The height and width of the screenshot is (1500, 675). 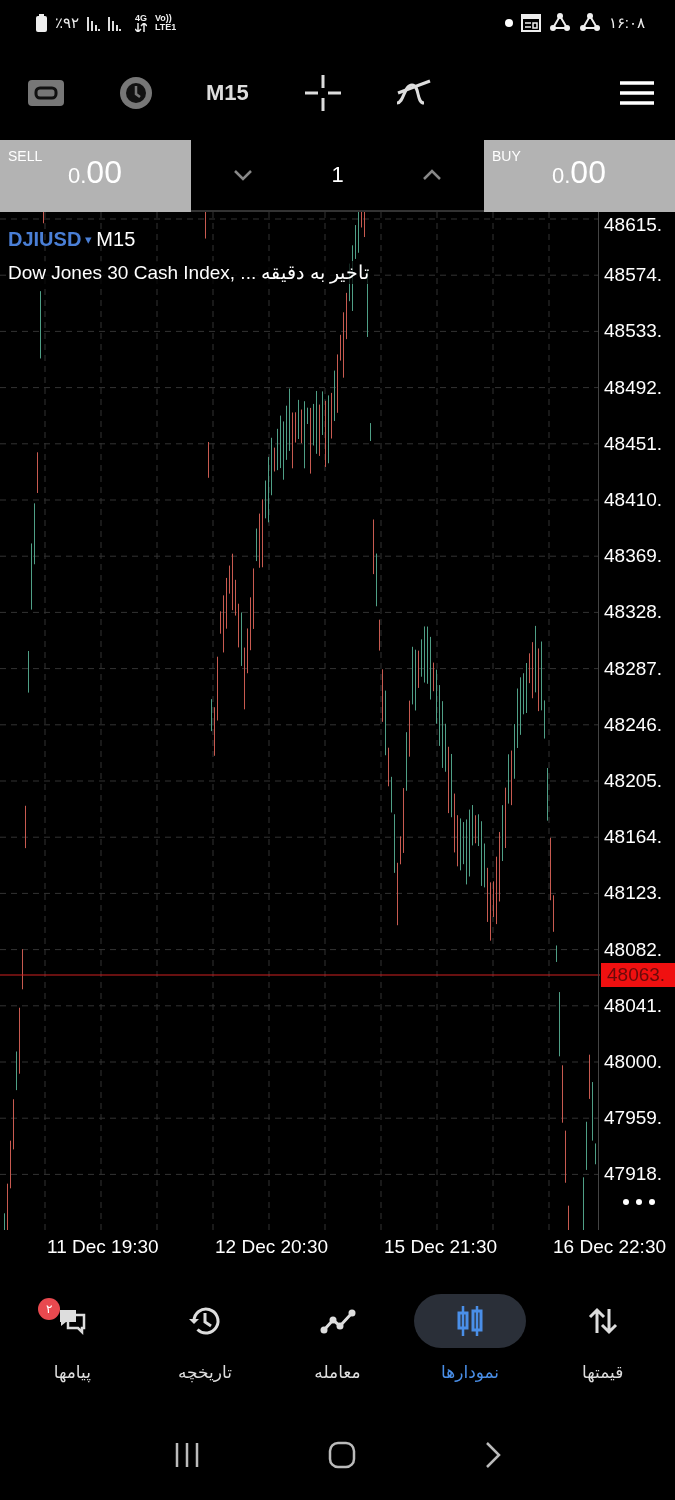 What do you see at coordinates (45, 239) in the screenshot?
I see `symbol-name: DJIUSD` at bounding box center [45, 239].